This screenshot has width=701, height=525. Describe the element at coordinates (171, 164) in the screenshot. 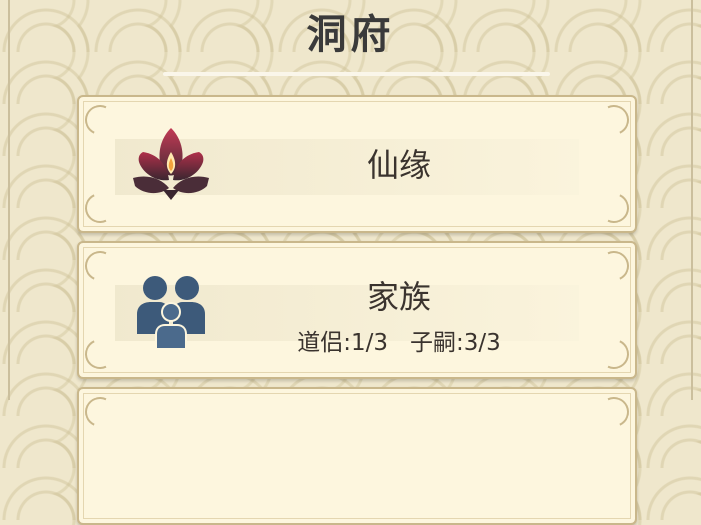

I see `lotus-icon` at that location.